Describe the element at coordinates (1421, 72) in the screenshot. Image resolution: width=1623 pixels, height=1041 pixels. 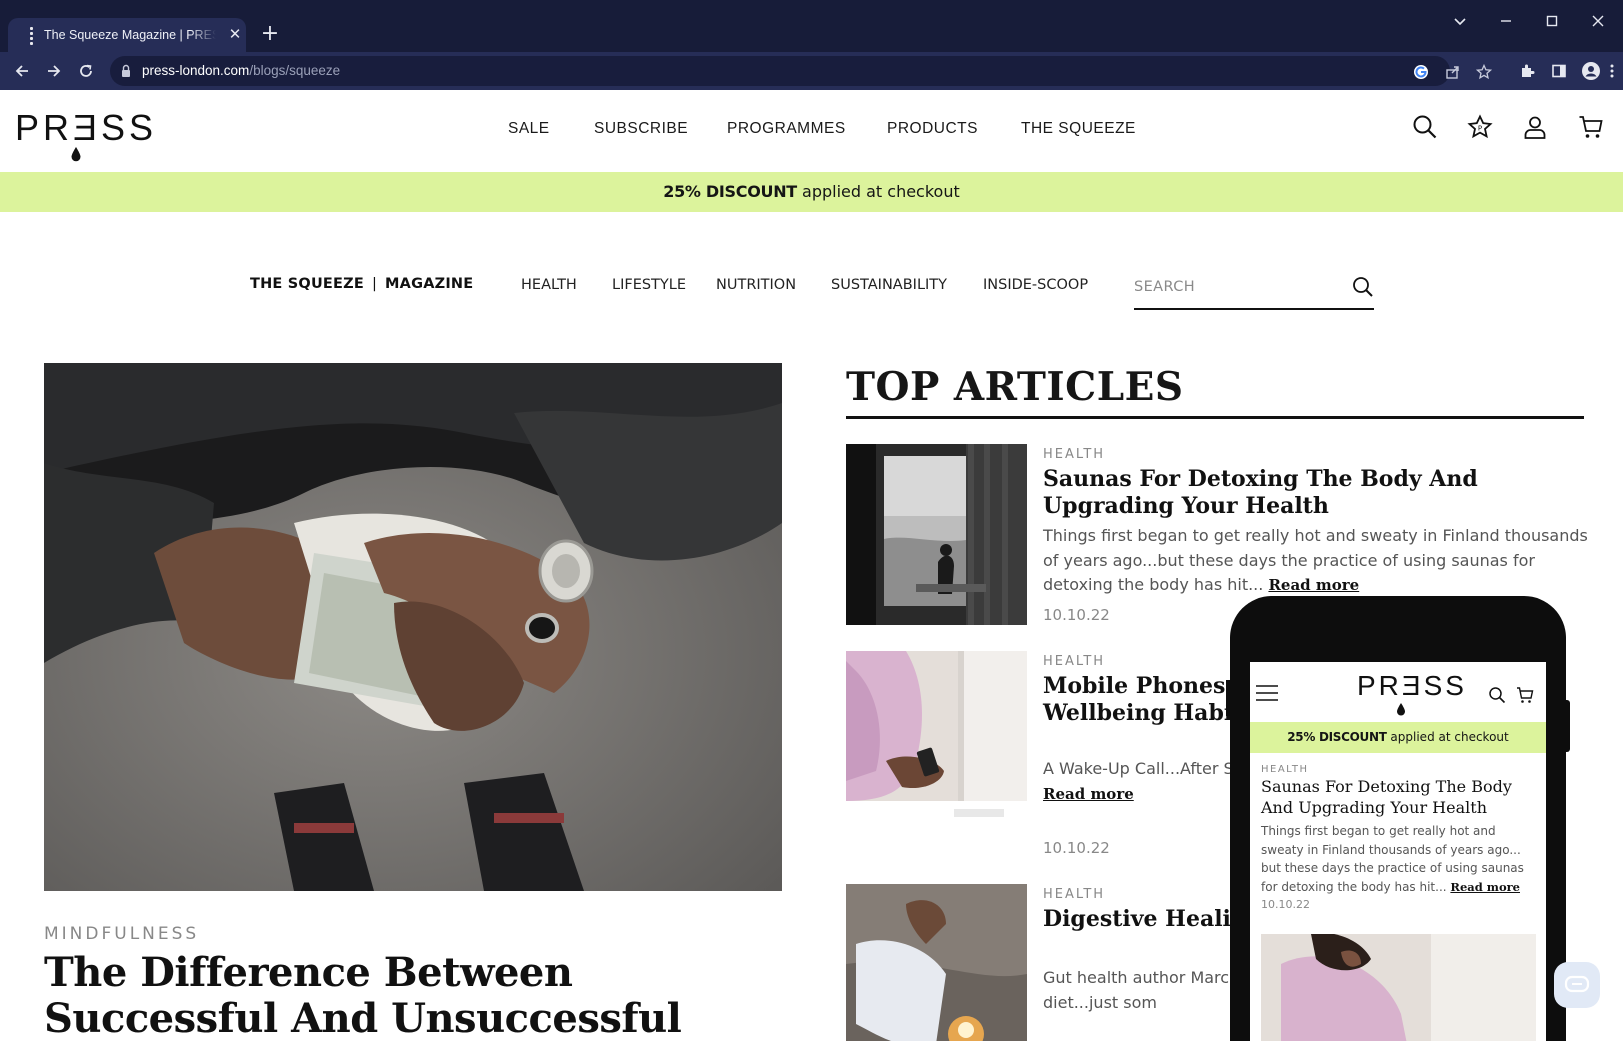
I see `google-icon` at that location.